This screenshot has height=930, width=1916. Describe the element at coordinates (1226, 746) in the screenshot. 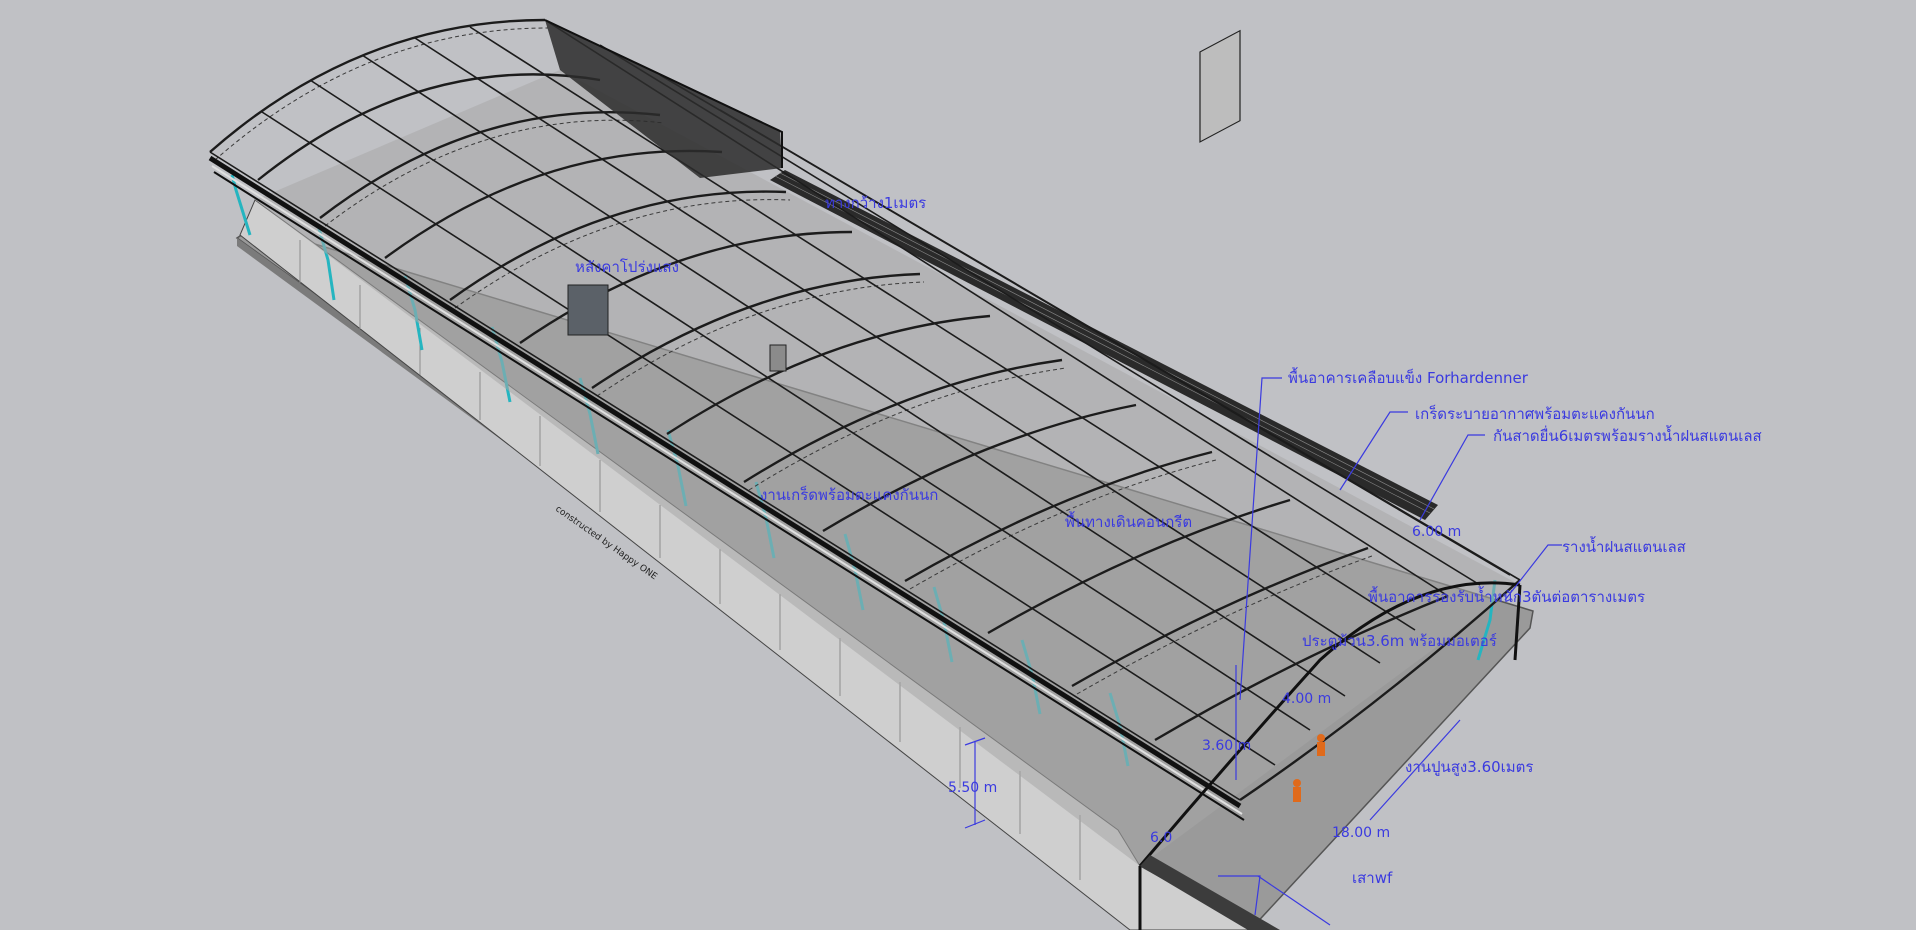

I see `dimension-door-height: 3.60 m` at that location.